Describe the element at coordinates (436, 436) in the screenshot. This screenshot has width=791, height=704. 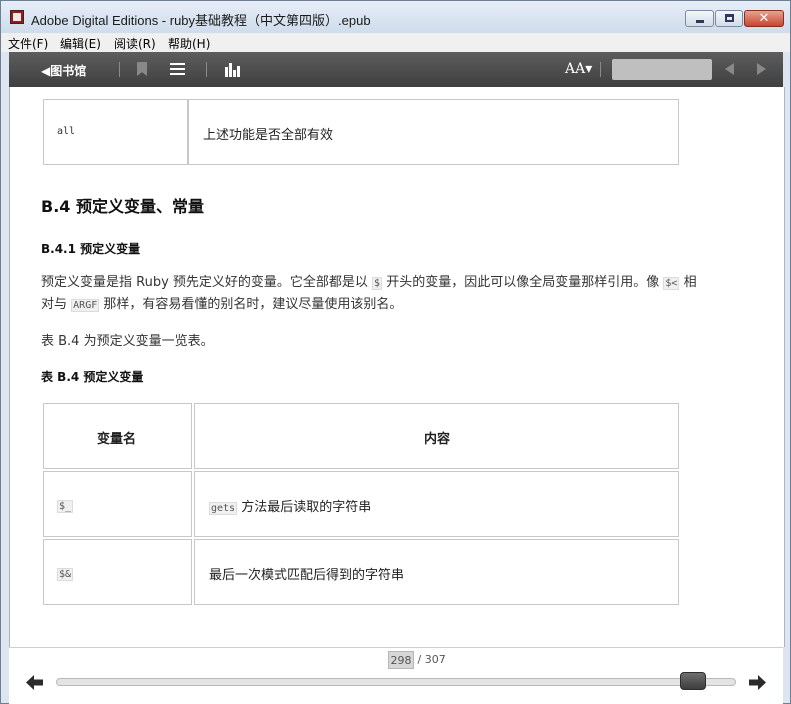
I see `table-header-cell: 内容` at that location.